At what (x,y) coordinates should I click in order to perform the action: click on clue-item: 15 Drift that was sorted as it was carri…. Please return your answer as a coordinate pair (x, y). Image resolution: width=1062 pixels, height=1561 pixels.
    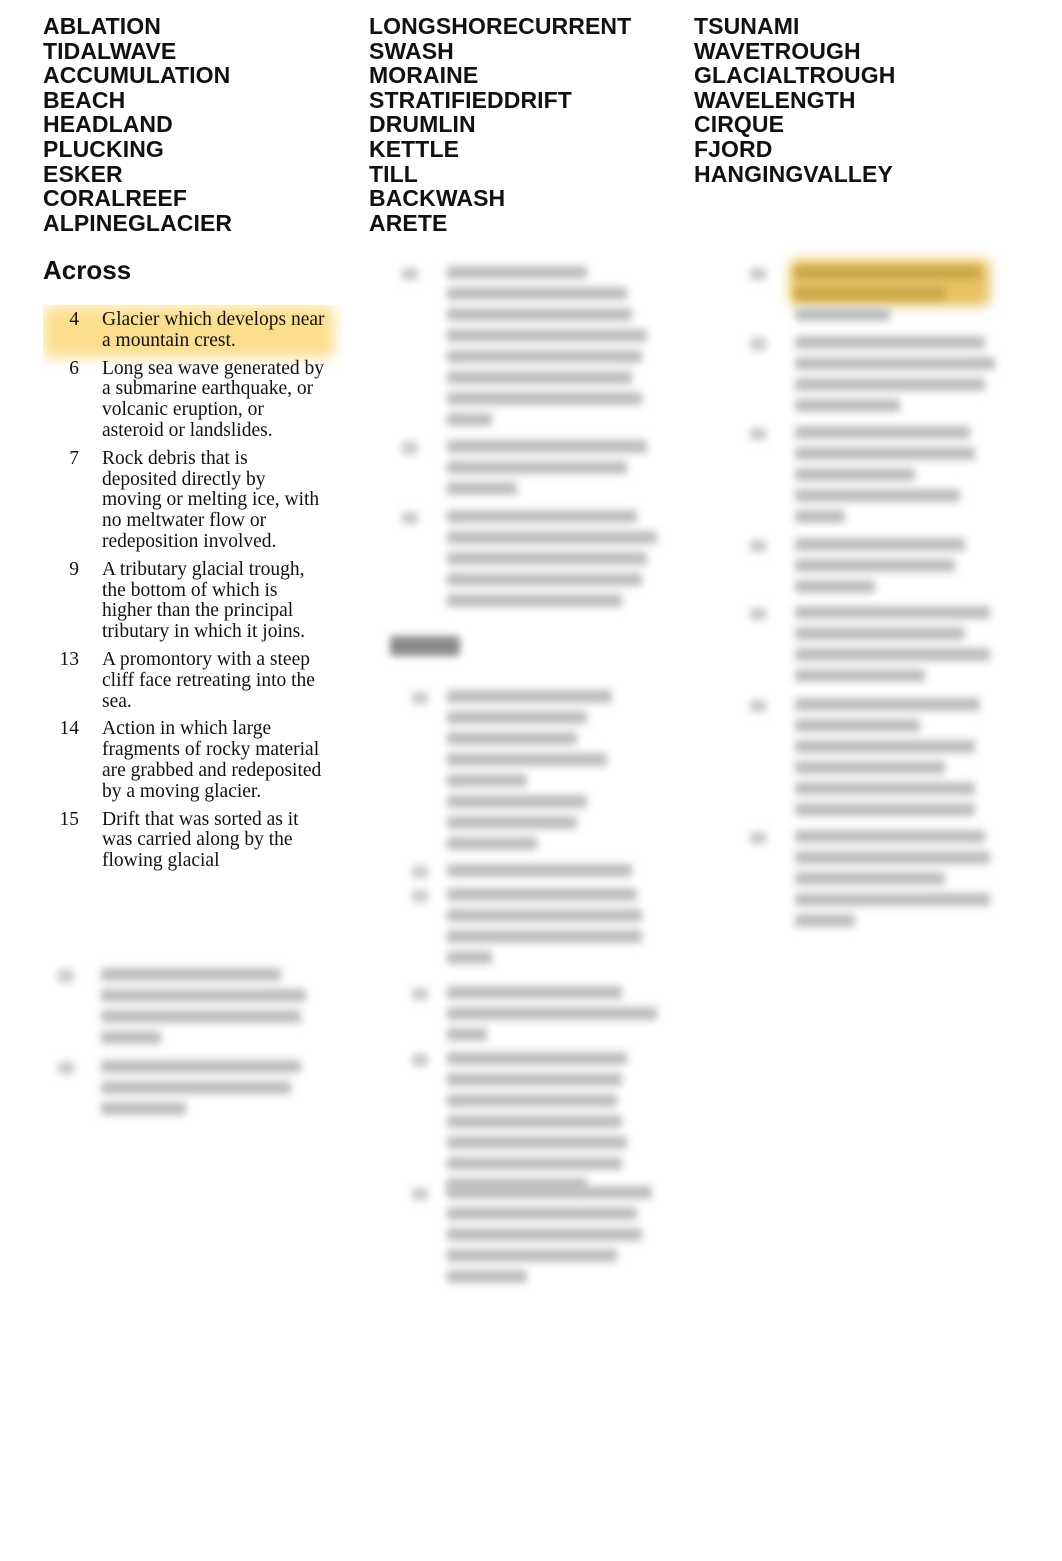
    Looking at the image, I should click on (190, 840).